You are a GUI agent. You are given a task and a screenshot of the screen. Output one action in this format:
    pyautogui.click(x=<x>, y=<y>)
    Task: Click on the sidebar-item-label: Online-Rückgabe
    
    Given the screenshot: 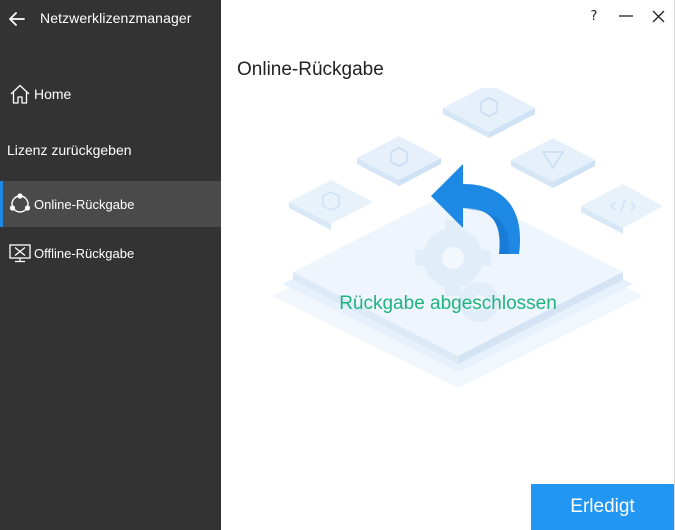 What is the action you would take?
    pyautogui.click(x=84, y=204)
    